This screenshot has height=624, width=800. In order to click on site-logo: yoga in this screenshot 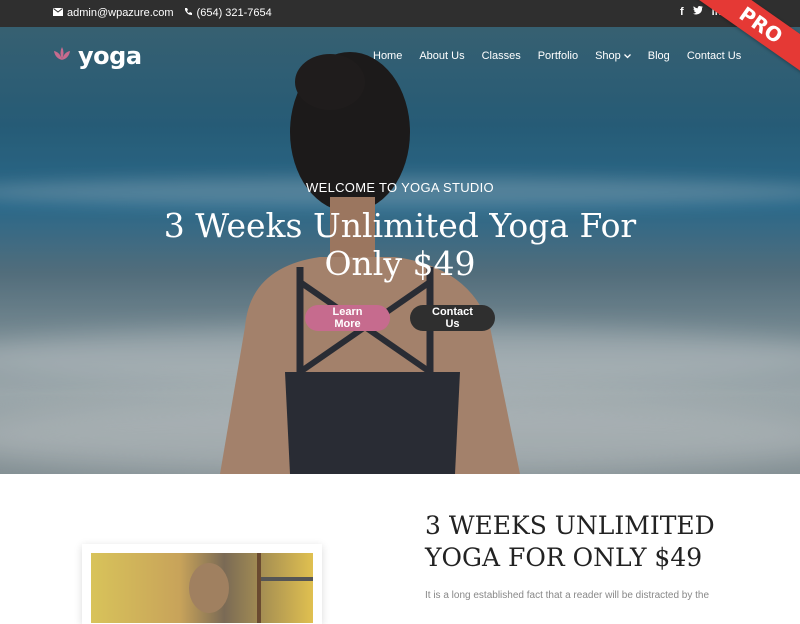, I will do `click(97, 56)`.